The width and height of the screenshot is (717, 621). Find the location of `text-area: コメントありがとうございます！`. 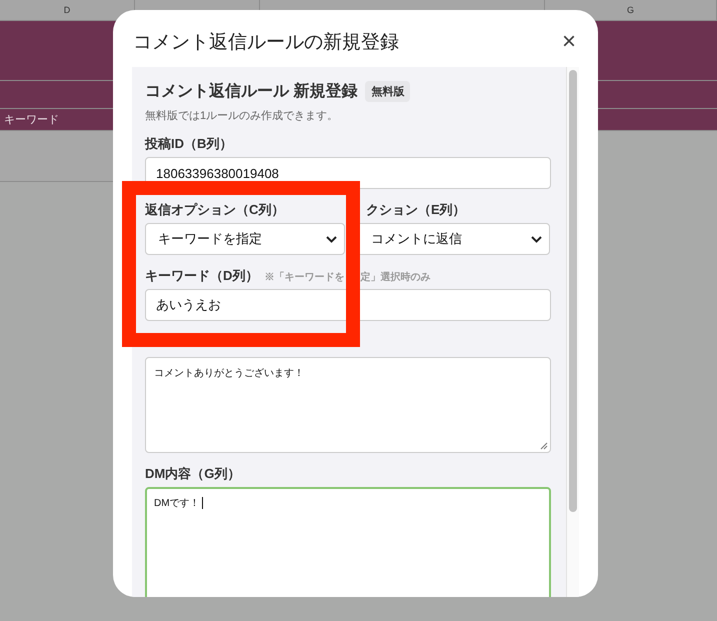

text-area: コメントありがとうございます！ is located at coordinates (348, 405).